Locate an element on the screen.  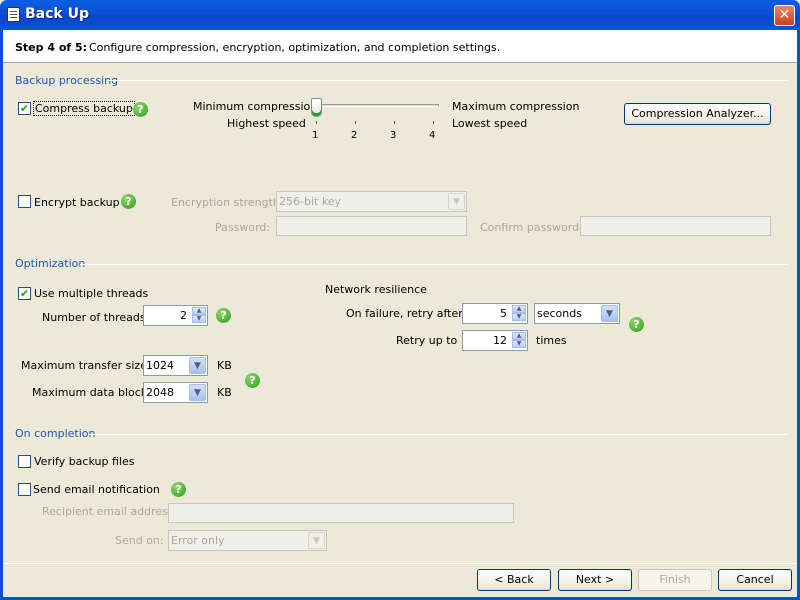
retry-after-unit-select: seconds ▼ is located at coordinates (577, 313).